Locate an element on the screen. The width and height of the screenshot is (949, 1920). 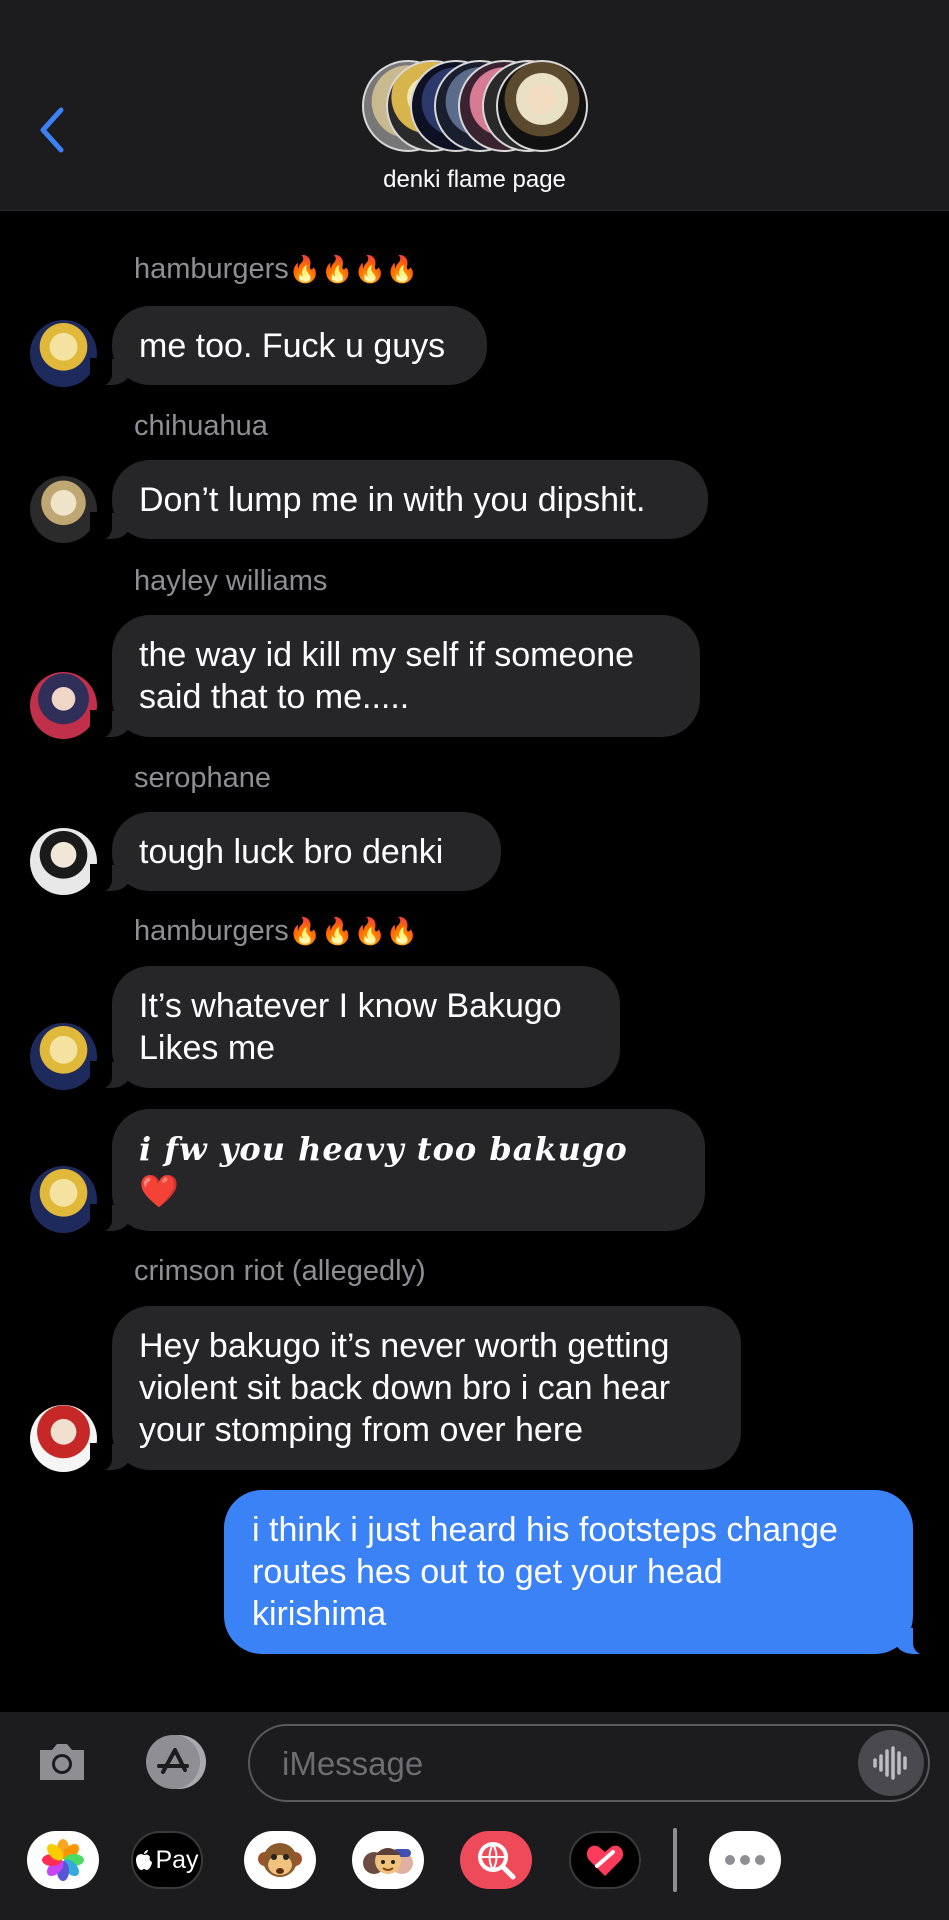
audio-waveform-icon is located at coordinates (890, 1763).